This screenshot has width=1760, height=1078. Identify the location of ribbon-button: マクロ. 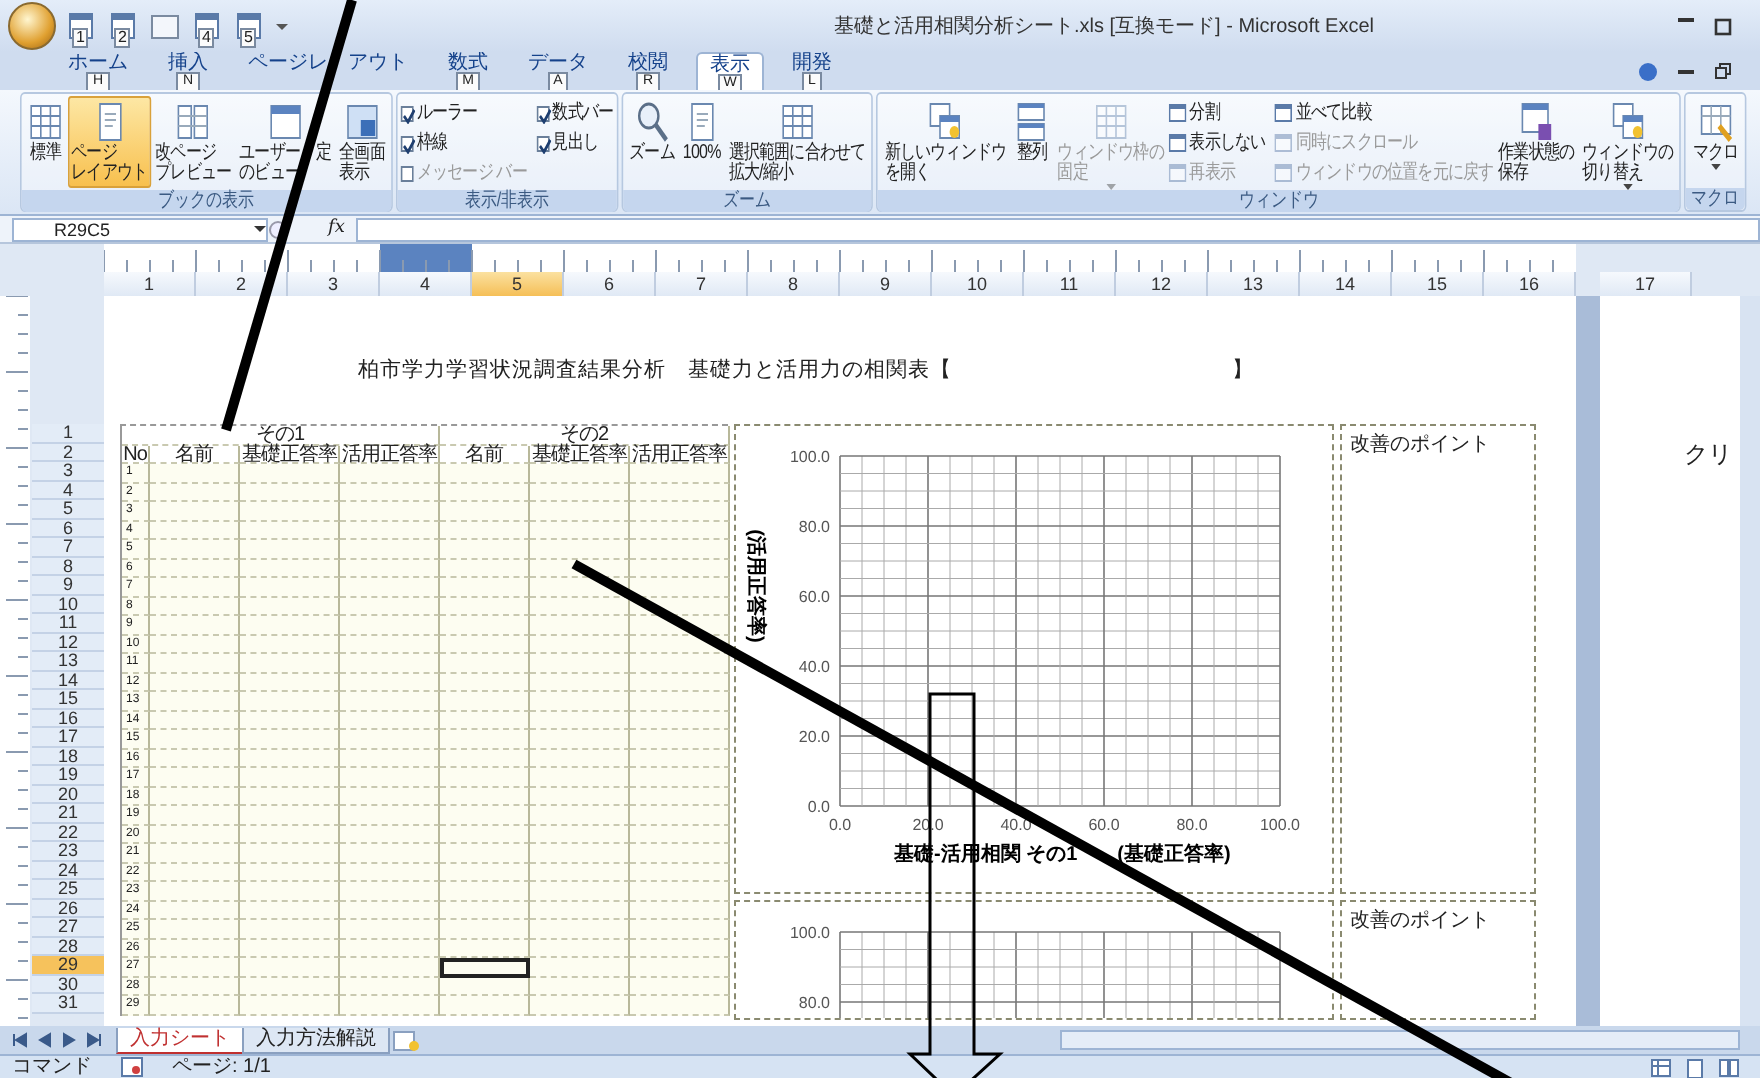
(1715, 135).